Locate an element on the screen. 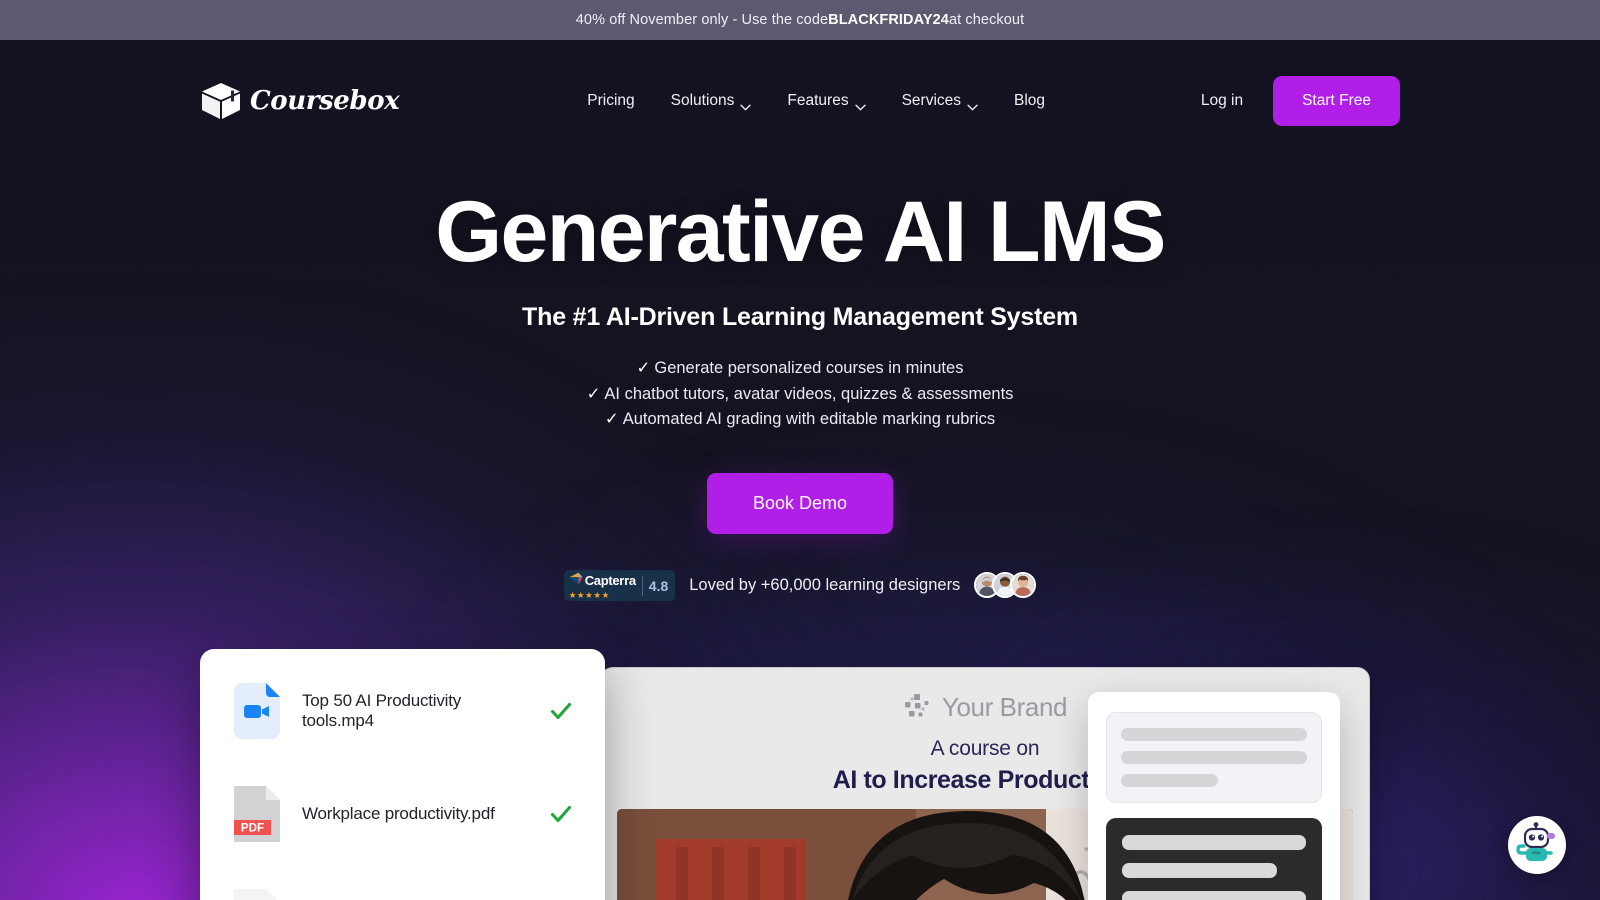 The height and width of the screenshot is (900, 1600). nav-item-pricing: Pricing is located at coordinates (610, 101).